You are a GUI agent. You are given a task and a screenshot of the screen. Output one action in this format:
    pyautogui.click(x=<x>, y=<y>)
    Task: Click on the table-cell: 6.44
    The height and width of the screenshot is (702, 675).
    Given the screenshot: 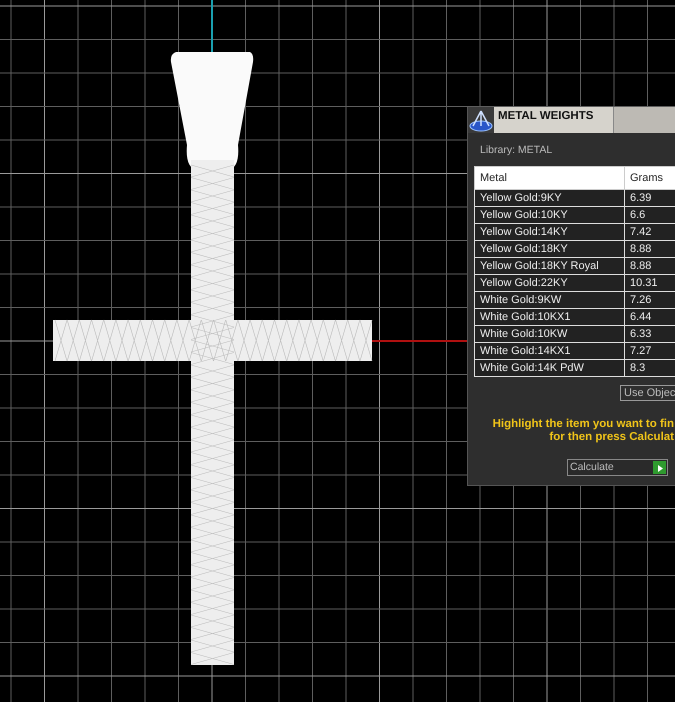 What is the action you would take?
    pyautogui.click(x=649, y=317)
    